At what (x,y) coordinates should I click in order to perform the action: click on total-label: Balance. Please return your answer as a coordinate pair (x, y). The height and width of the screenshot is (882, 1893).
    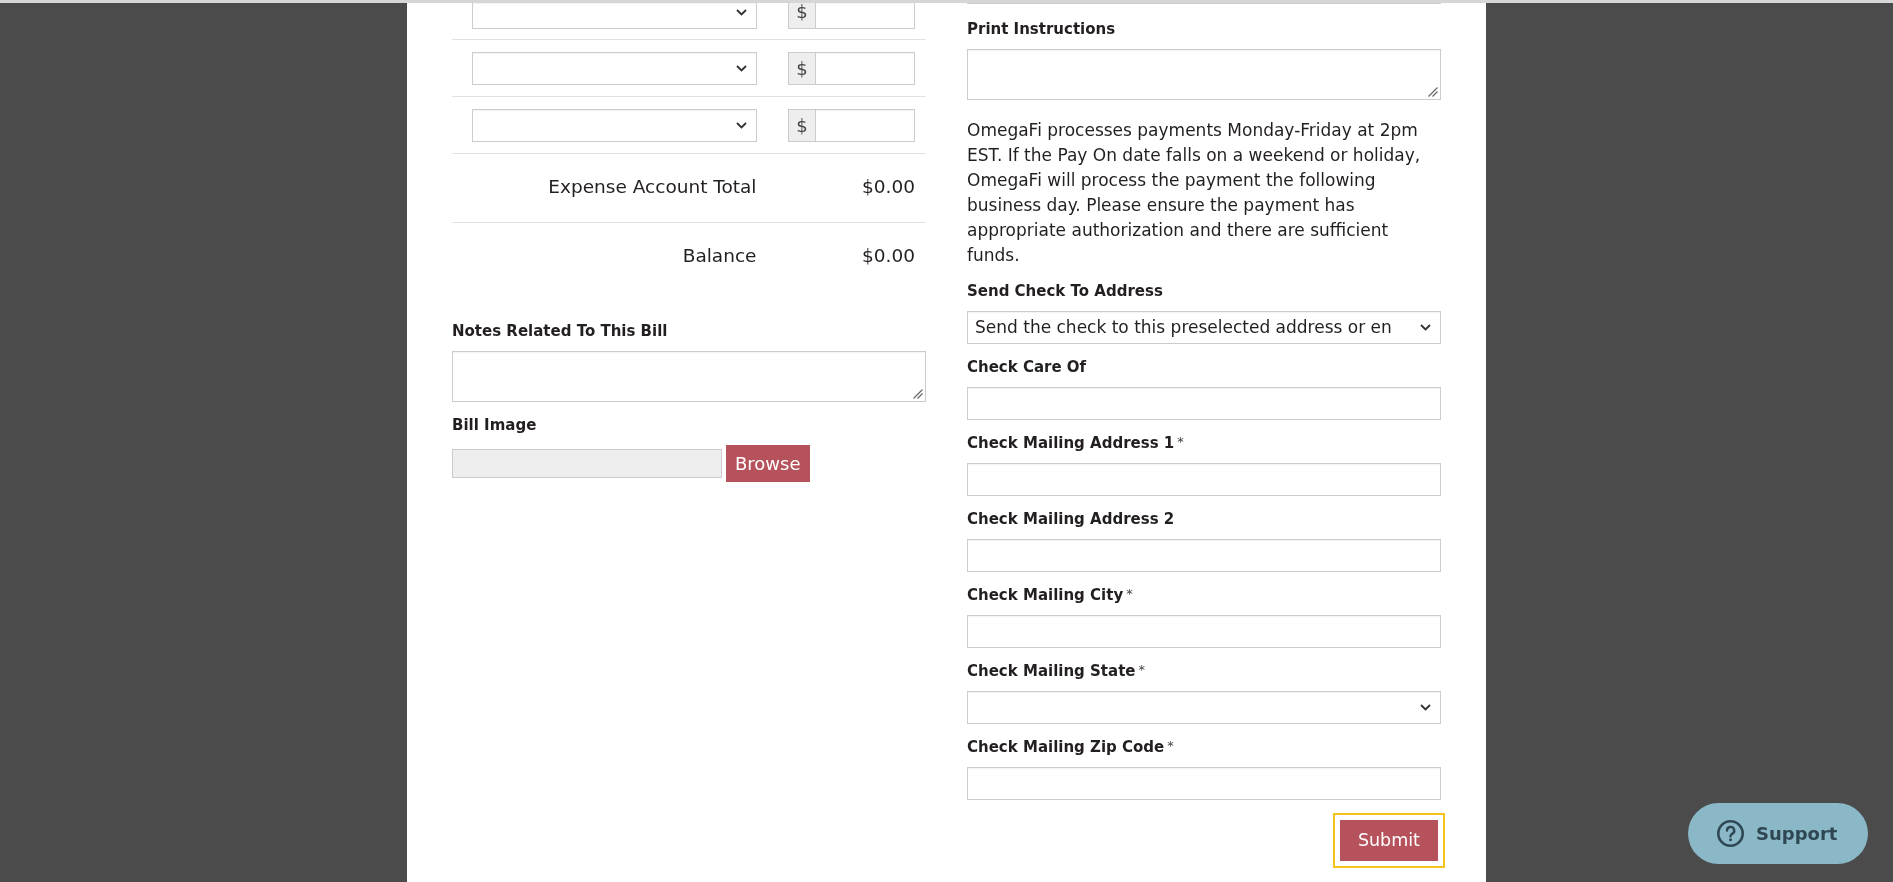
    Looking at the image, I should click on (719, 256).